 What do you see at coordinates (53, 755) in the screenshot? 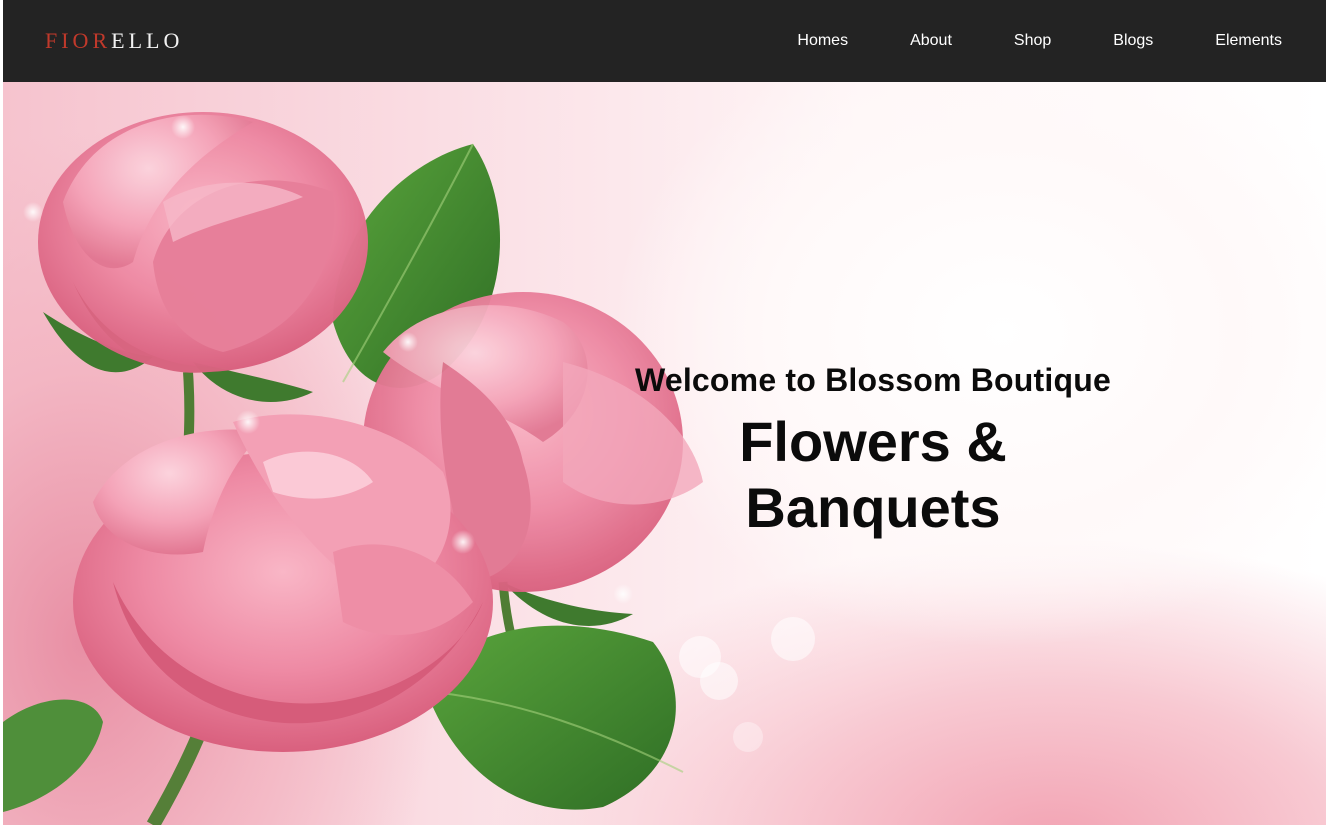
I see `leaf-shape` at bounding box center [53, 755].